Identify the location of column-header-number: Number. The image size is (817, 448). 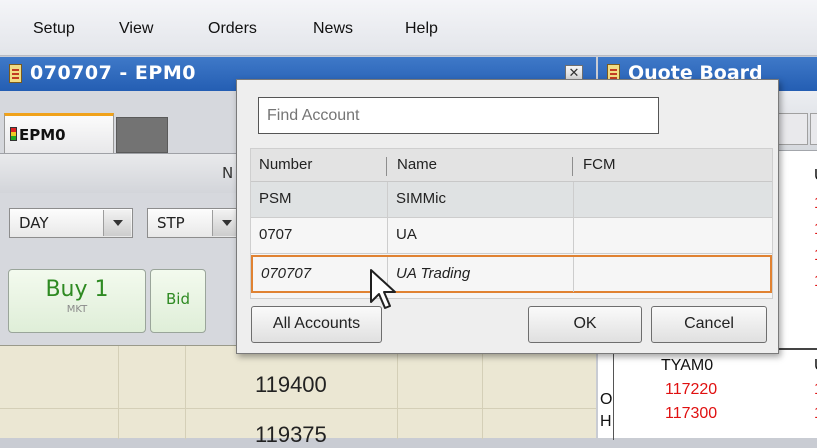
(318, 165).